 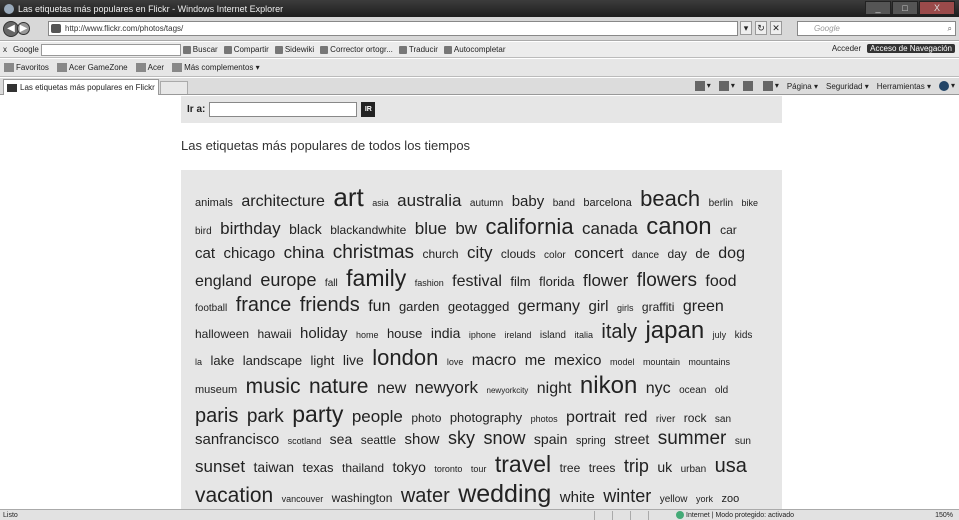 What do you see at coordinates (661, 362) in the screenshot?
I see `tag-link: mountain` at bounding box center [661, 362].